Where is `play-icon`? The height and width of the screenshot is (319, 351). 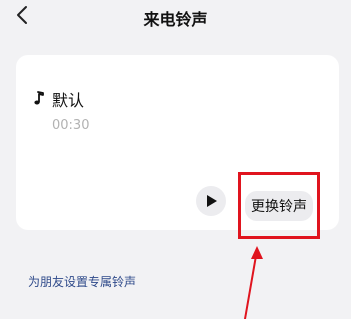 play-icon is located at coordinates (212, 201).